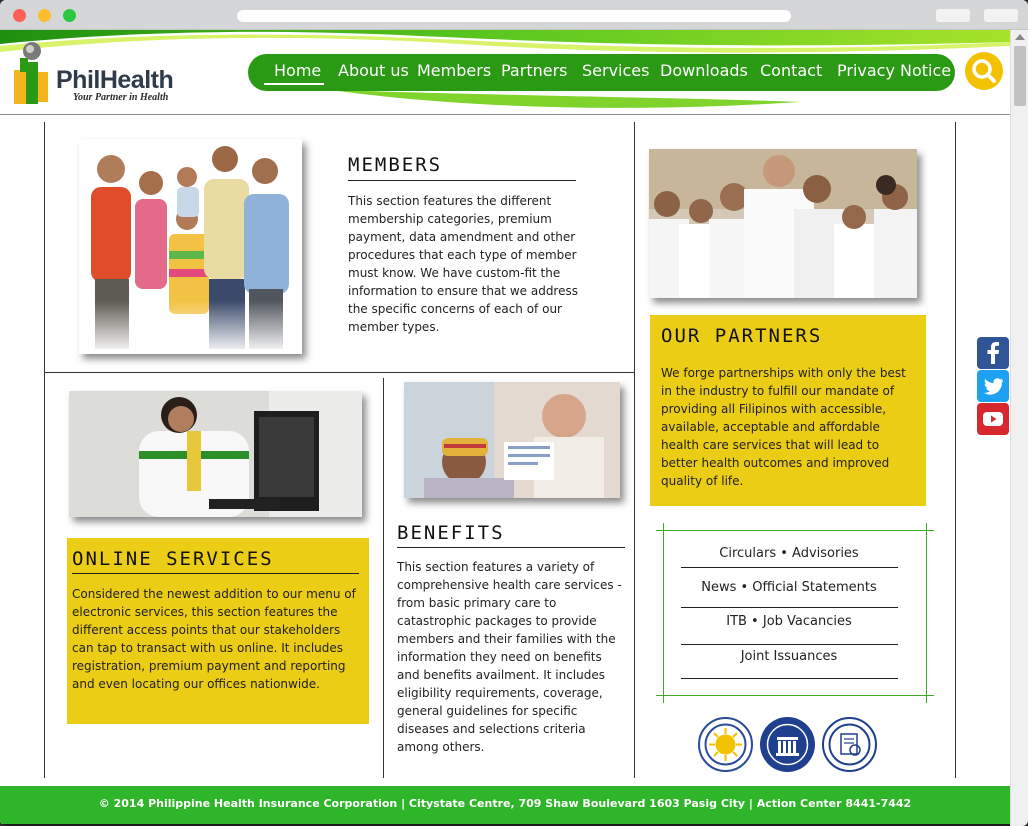 The width and height of the screenshot is (1028, 826). Describe the element at coordinates (789, 587) in the screenshot. I see `link-news-official-statements: News • Official Statements` at that location.